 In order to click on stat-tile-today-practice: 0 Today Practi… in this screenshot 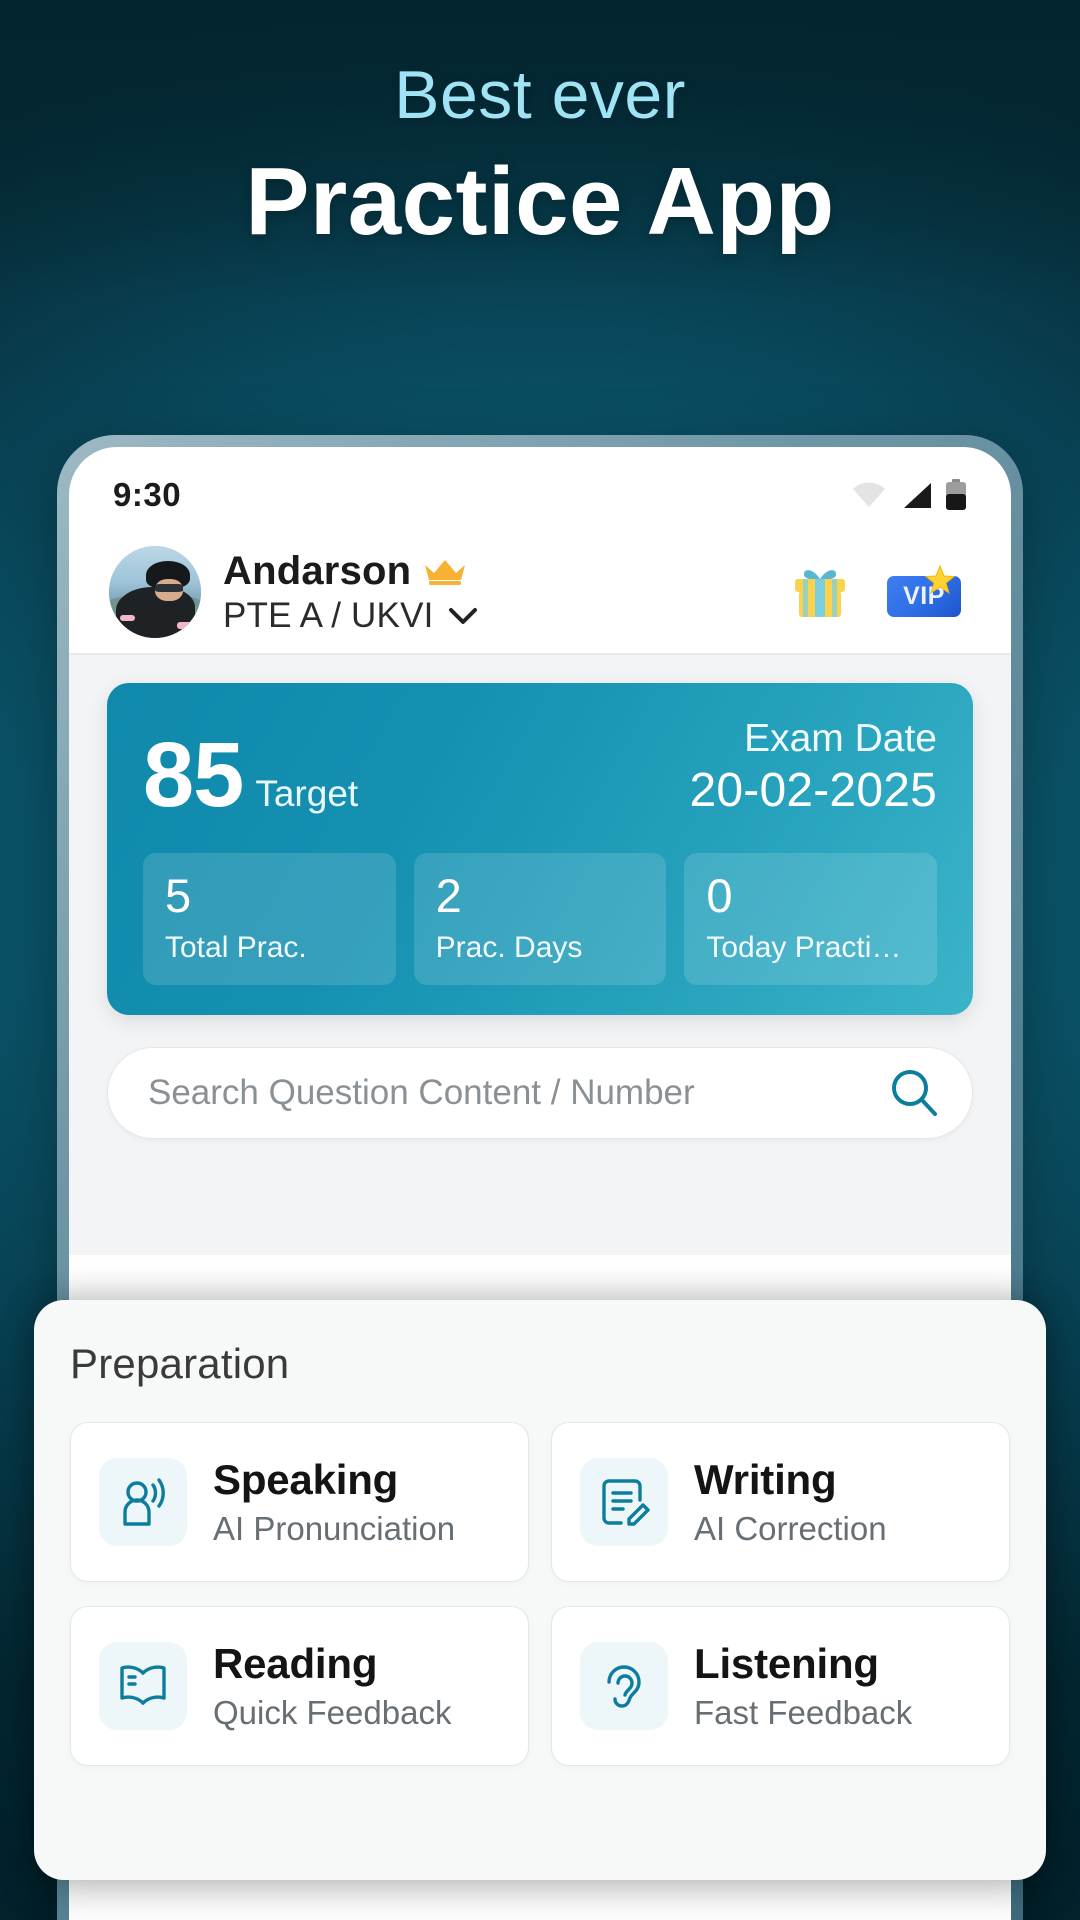, I will do `click(811, 919)`.